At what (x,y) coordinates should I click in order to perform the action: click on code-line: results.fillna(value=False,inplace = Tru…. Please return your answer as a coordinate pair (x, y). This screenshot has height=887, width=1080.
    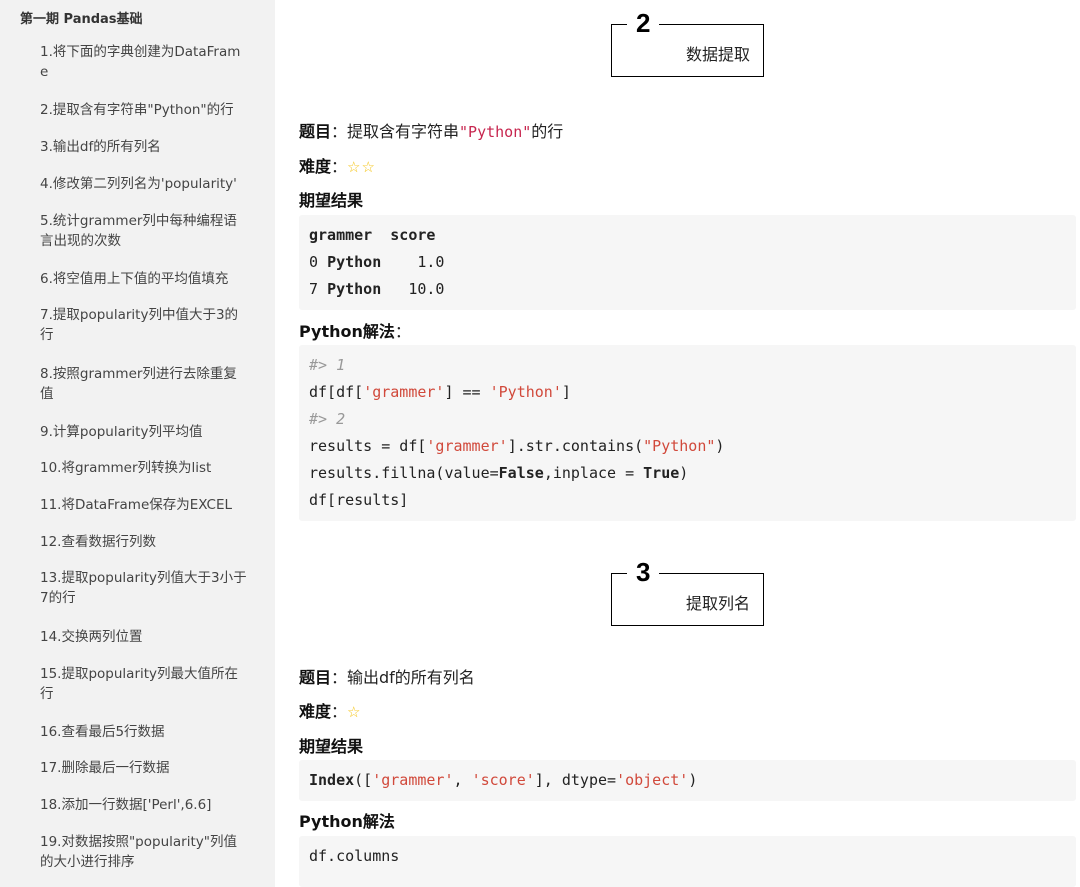
    Looking at the image, I should click on (499, 473).